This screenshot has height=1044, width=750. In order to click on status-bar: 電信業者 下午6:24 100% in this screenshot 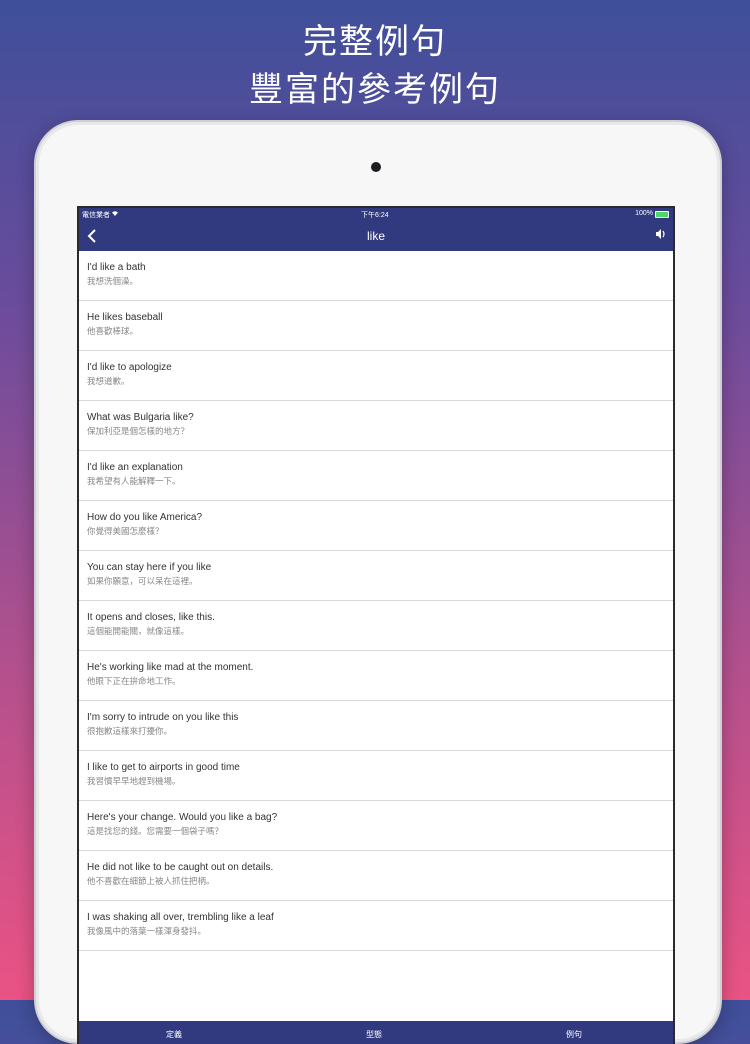, I will do `click(376, 214)`.